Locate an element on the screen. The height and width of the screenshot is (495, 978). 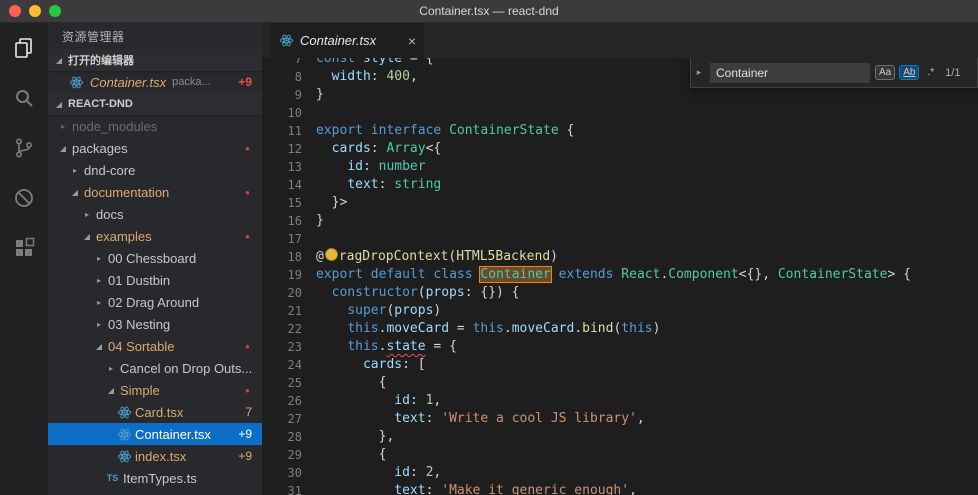
line-number: 24 is located at coordinates (289, 365).